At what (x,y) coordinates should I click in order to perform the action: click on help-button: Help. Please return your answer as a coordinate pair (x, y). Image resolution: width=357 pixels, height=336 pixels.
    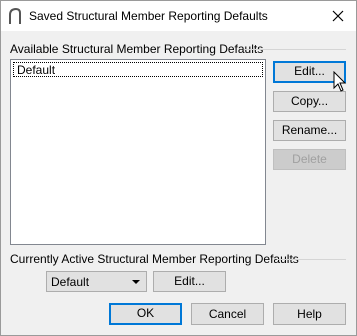
    Looking at the image, I should click on (309, 314).